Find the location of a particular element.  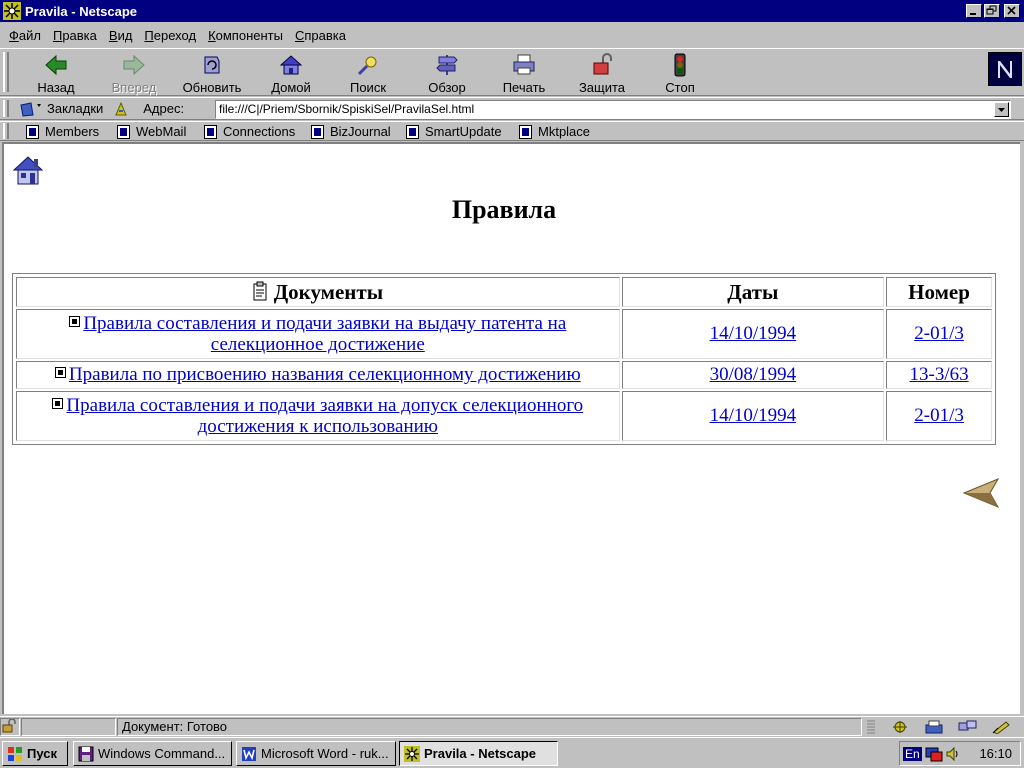

task-pravila-netscape: Pravila - Netscape is located at coordinates (478, 753).